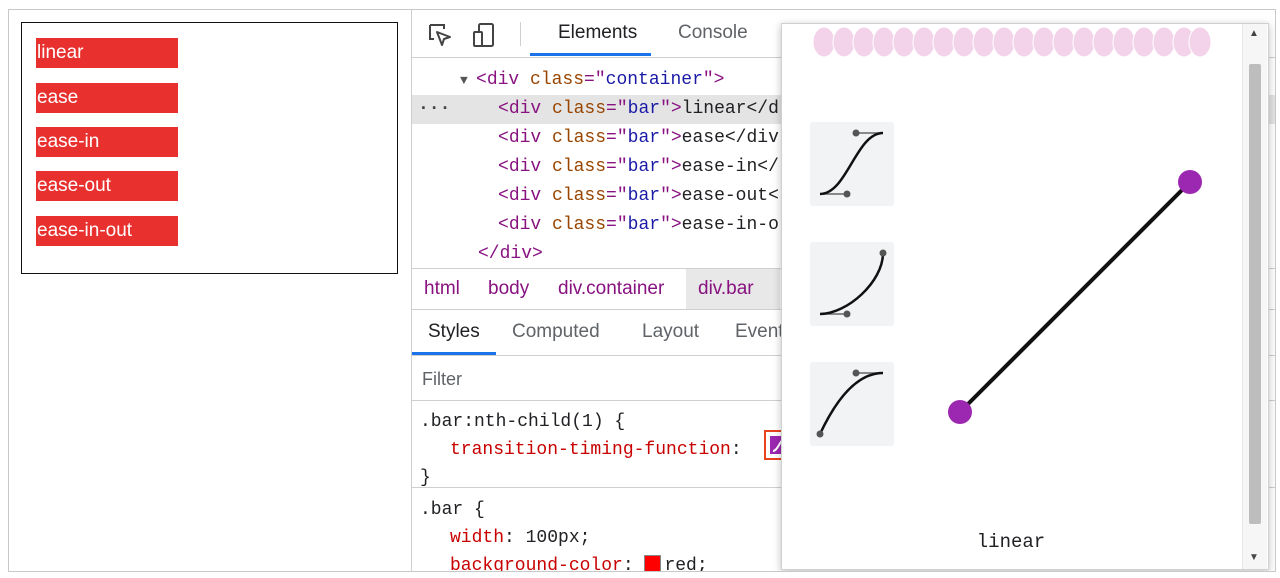  I want to click on css-declaration: width: 100px;, so click(520, 538).